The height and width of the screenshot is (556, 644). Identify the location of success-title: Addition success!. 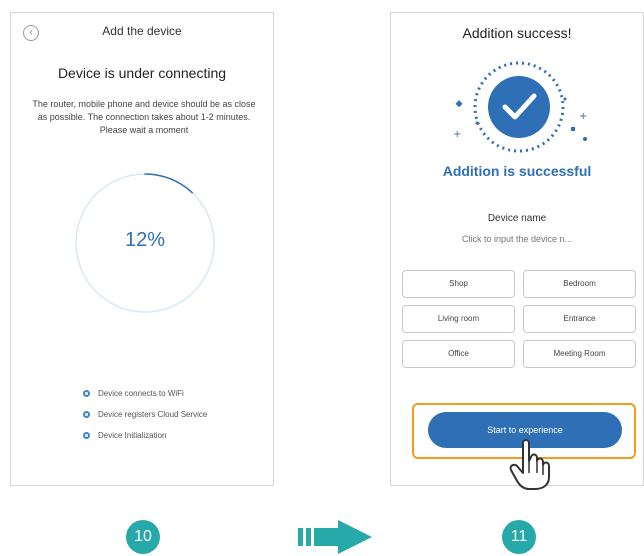
(517, 33).